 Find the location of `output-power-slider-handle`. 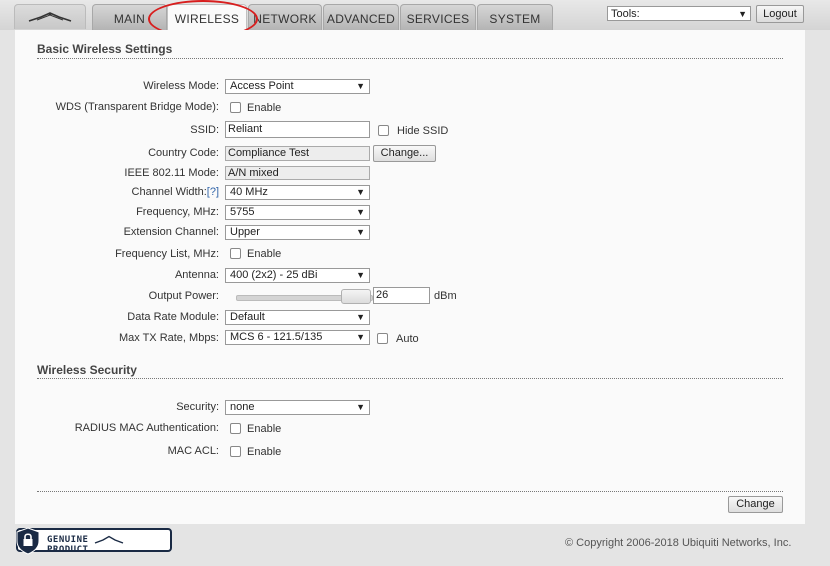

output-power-slider-handle is located at coordinates (356, 296).